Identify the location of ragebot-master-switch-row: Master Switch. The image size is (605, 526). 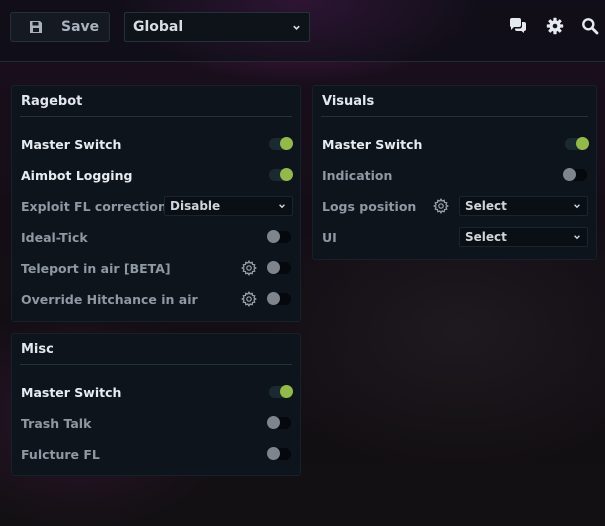
(156, 144).